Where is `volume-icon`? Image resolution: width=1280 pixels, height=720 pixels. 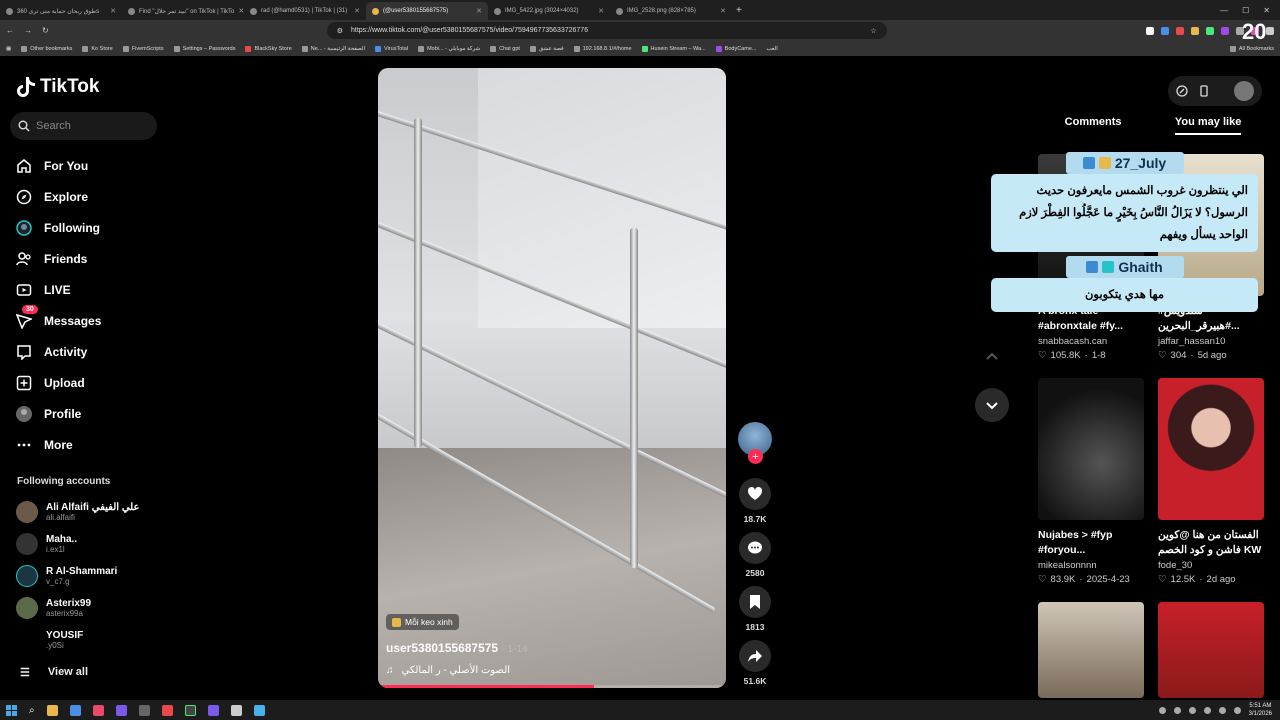 volume-icon is located at coordinates (1237, 710).